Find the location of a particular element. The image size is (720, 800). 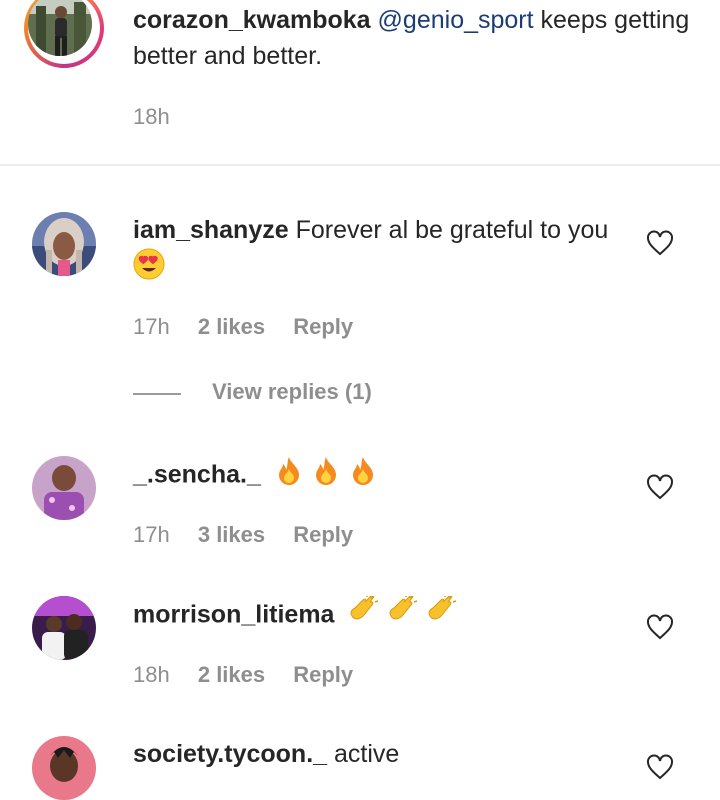

caption-time: 18h is located at coordinates (151, 116).